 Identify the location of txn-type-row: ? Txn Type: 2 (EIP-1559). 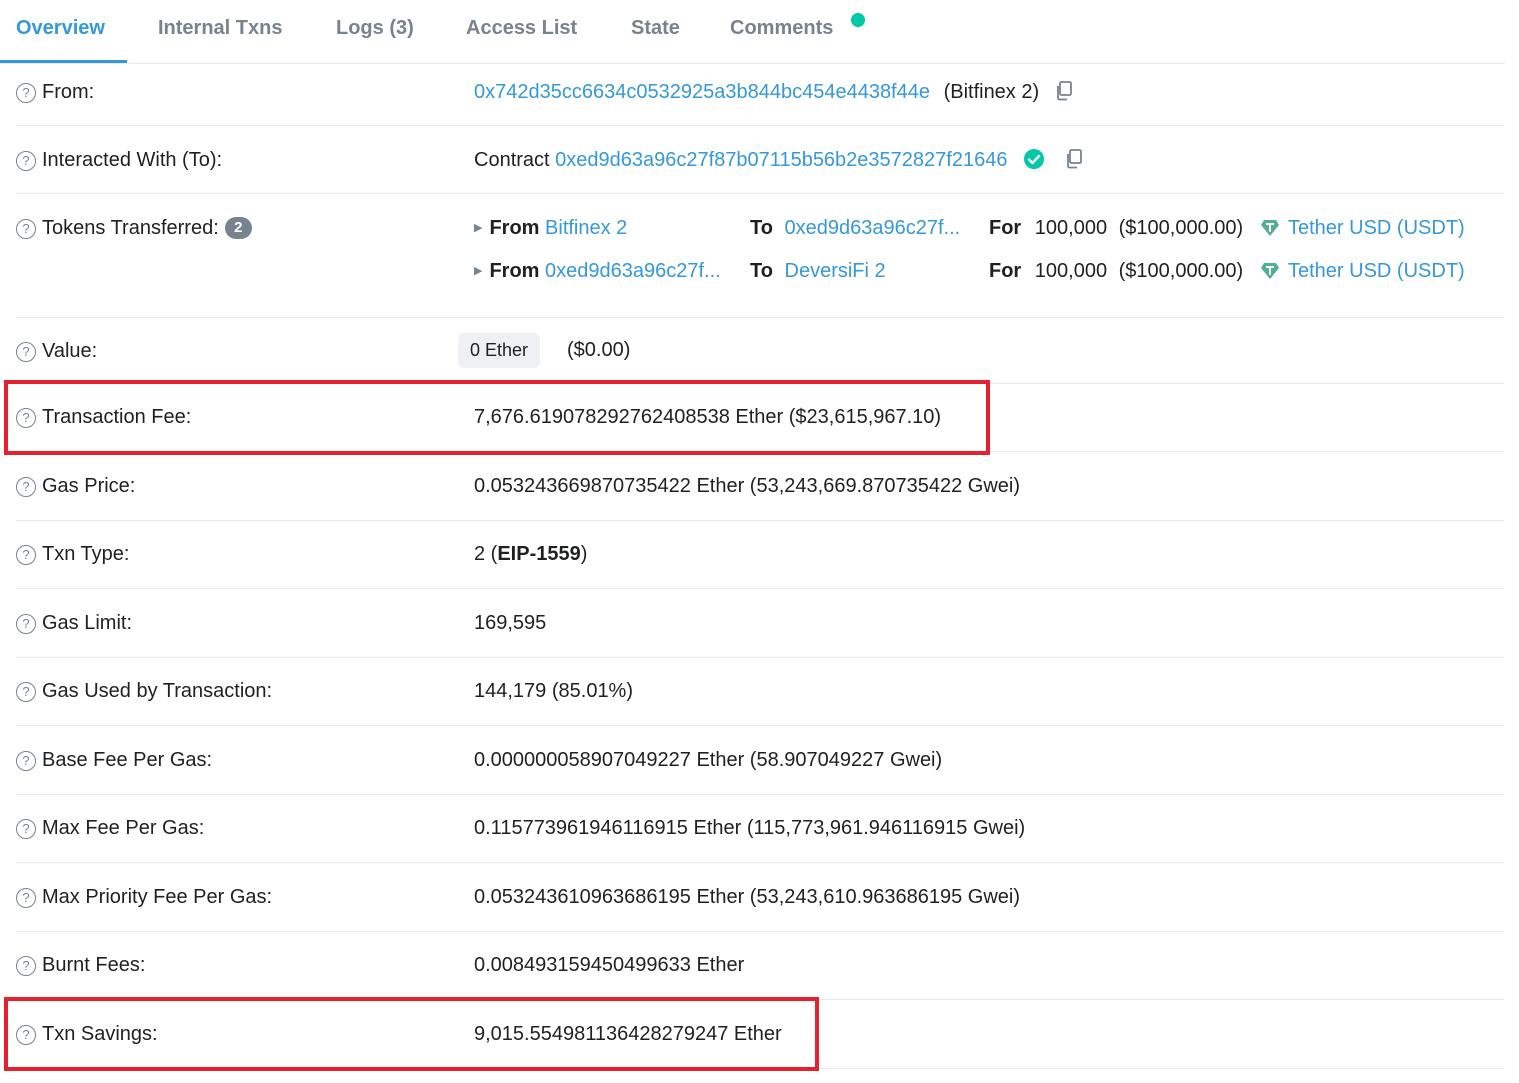
(760, 555).